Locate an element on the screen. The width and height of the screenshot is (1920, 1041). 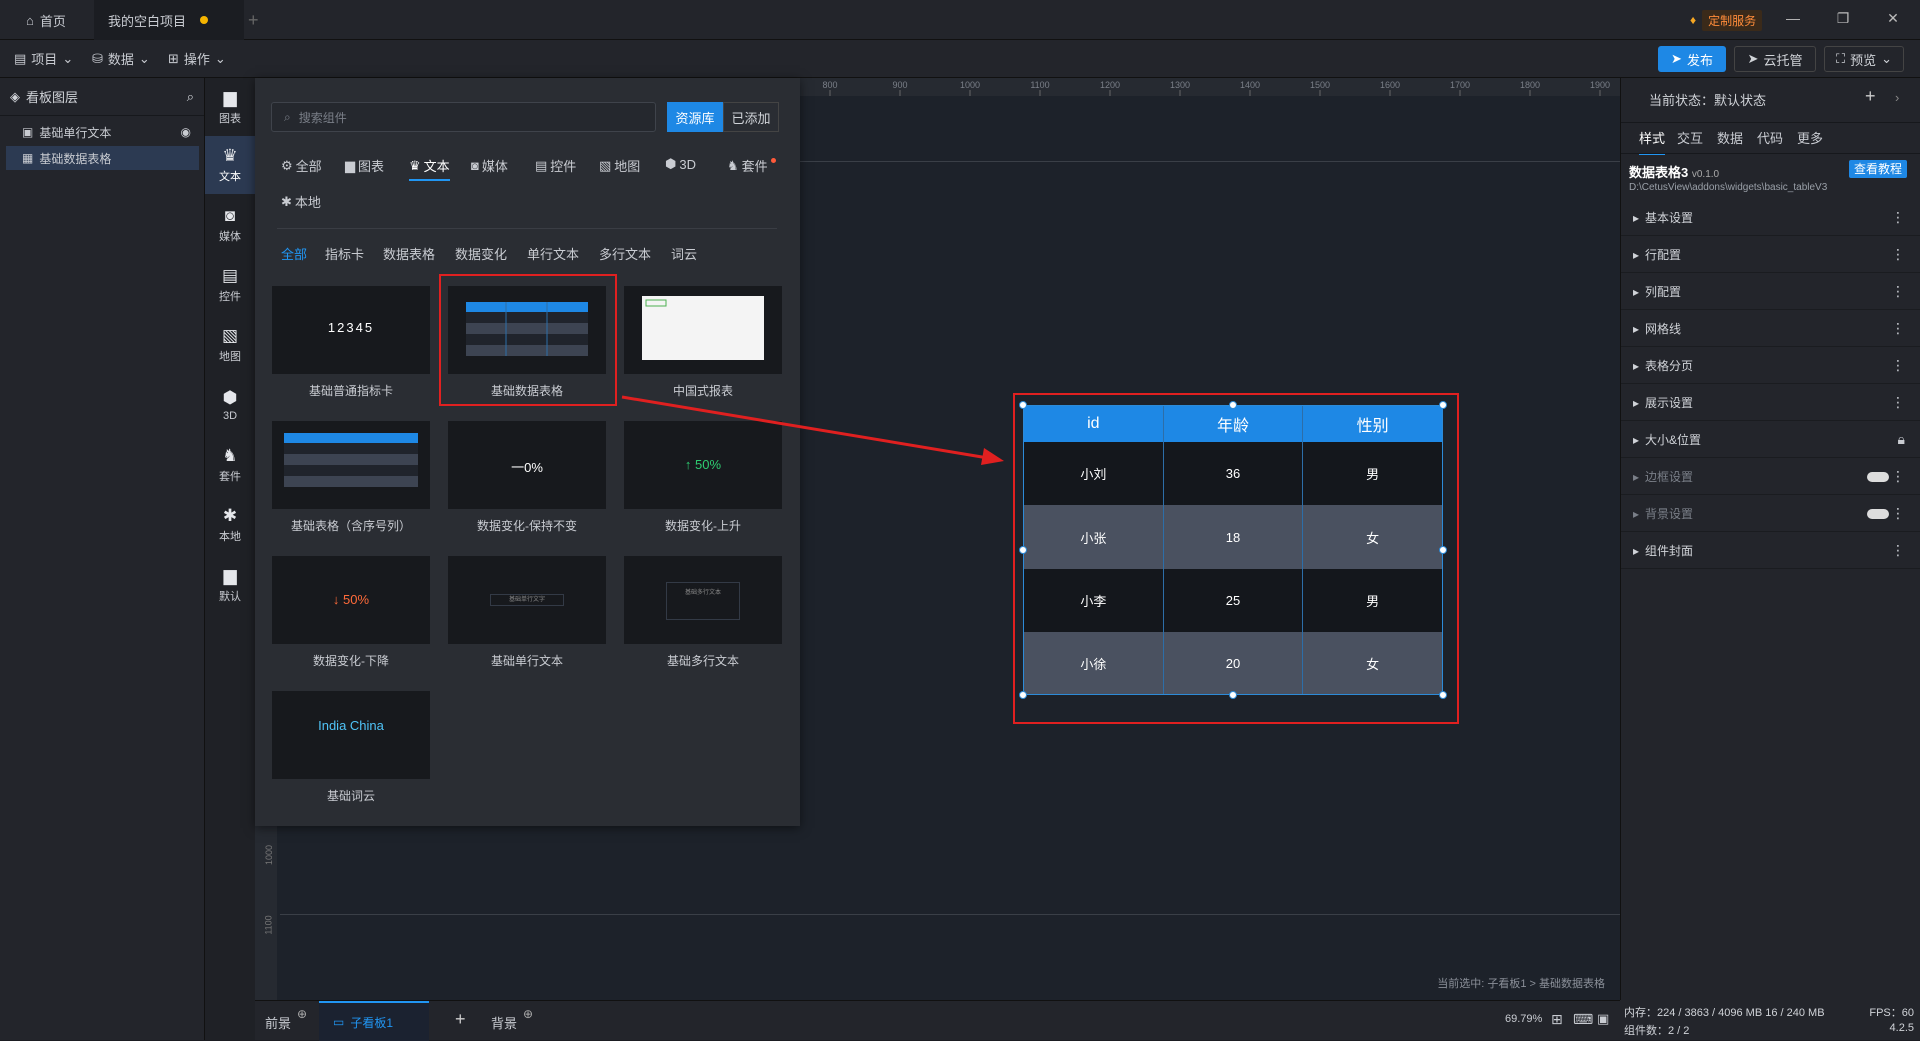
tab-project: 我的空白项目 is located at coordinates (169, 20).